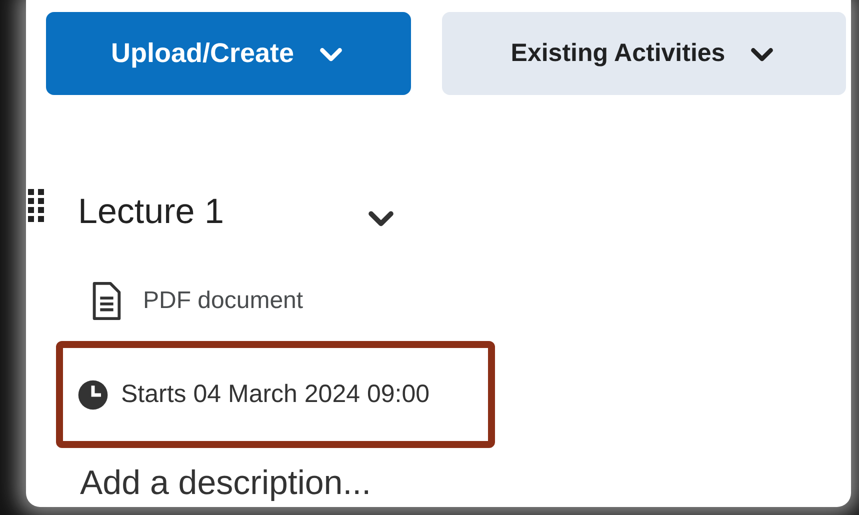 The width and height of the screenshot is (859, 515). I want to click on drag-handle-icon, so click(37, 206).